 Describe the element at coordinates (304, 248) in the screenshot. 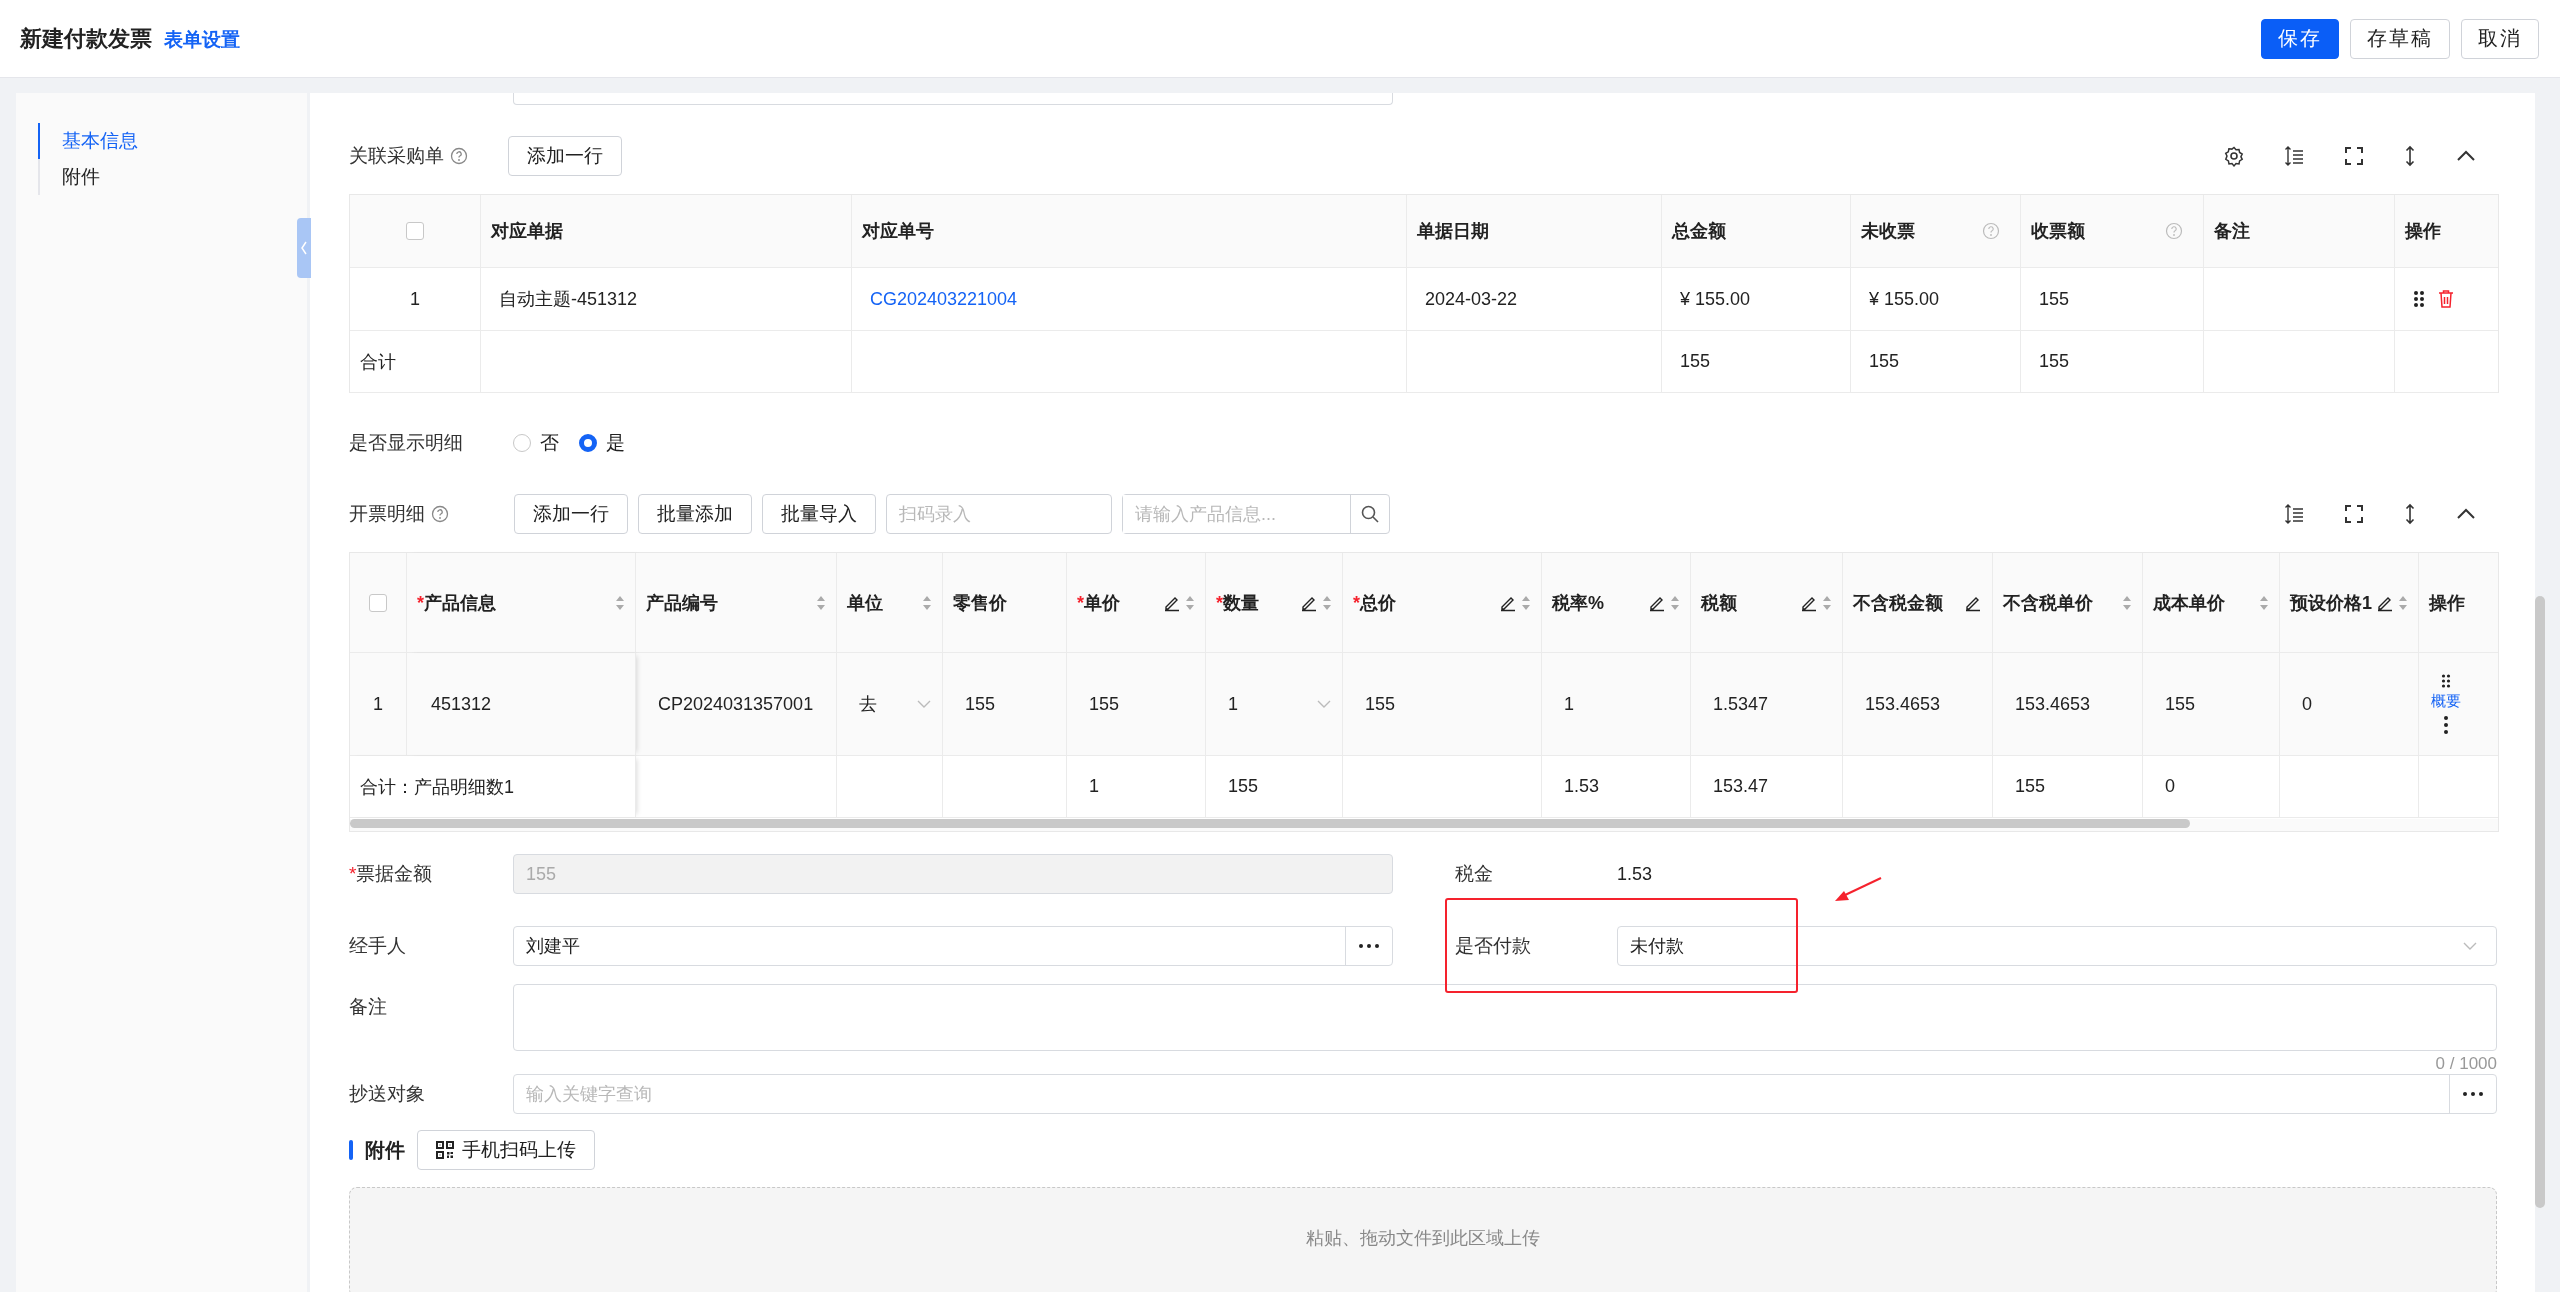

I see `collapse-handle` at that location.